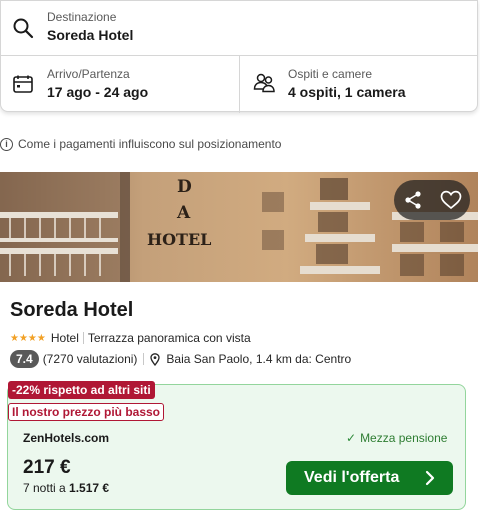 Image resolution: width=480 pixels, height=514 pixels. What do you see at coordinates (98, 92) in the screenshot?
I see `dates-value: 17 ago - 24 ago` at bounding box center [98, 92].